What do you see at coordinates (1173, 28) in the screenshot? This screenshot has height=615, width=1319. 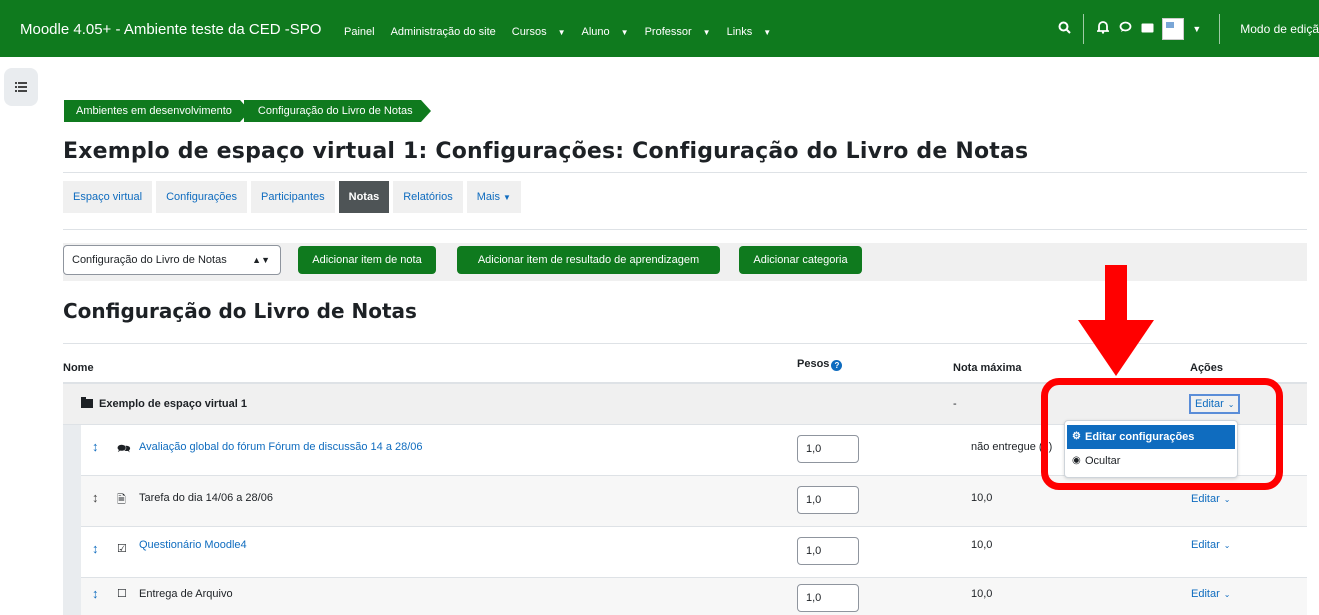 I see `user-avatar` at bounding box center [1173, 28].